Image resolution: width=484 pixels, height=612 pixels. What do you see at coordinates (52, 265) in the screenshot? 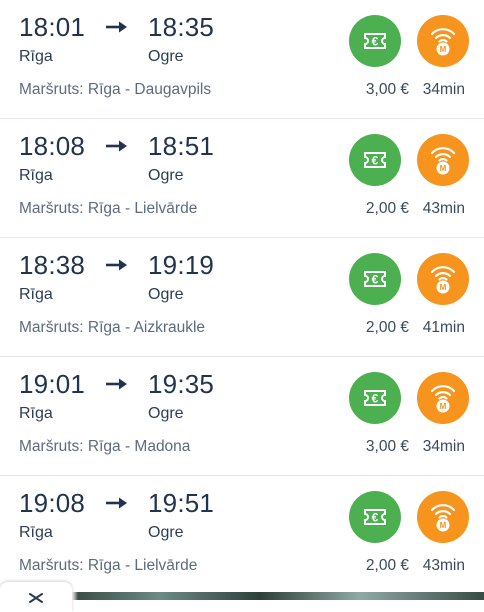
I see `departure-time: 18:38` at bounding box center [52, 265].